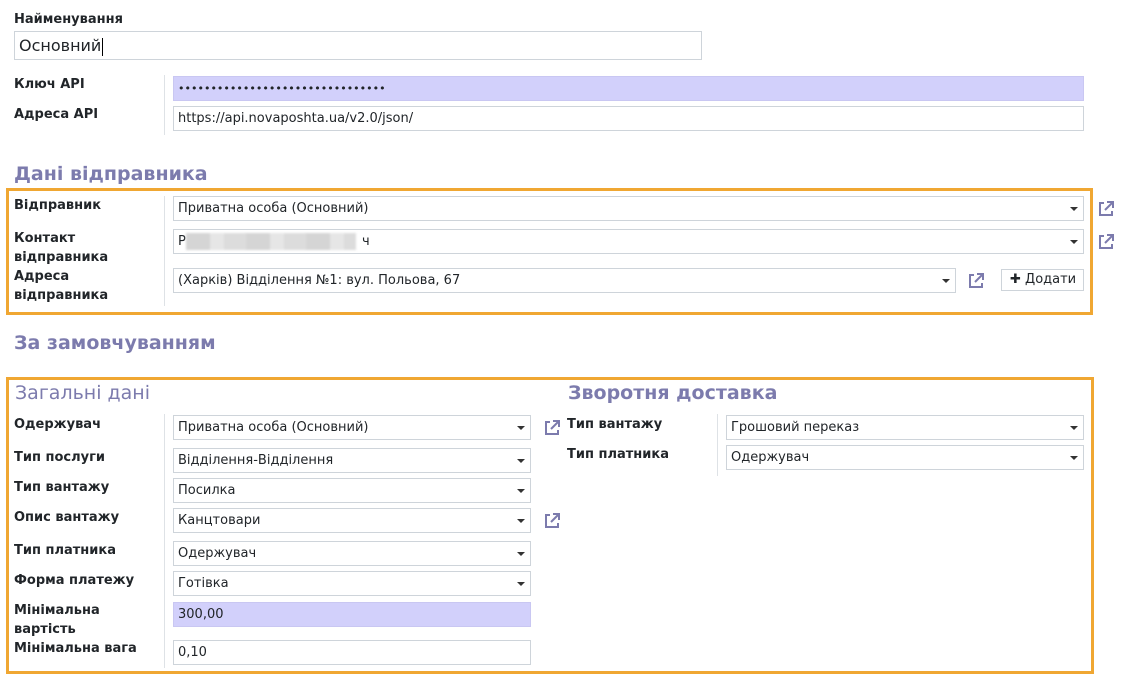 The height and width of the screenshot is (678, 1131). Describe the element at coordinates (905, 427) in the screenshot. I see `return-cargo-type-select: Грошовий переказ` at that location.